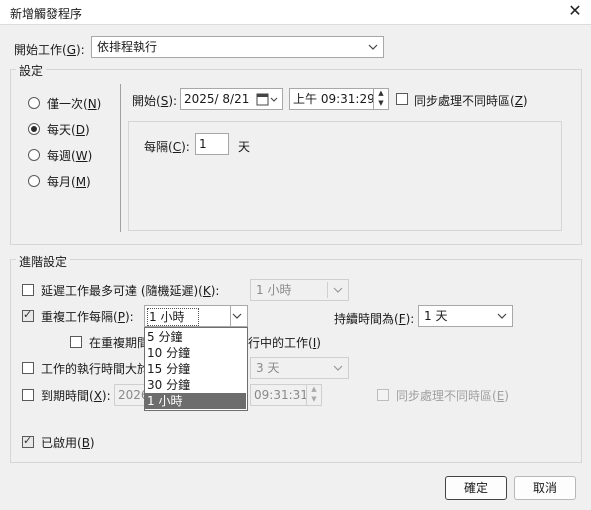 This screenshot has height=510, width=591. What do you see at coordinates (217, 99) in the screenshot?
I see `start-date-value: 2025/ 8/21` at bounding box center [217, 99].